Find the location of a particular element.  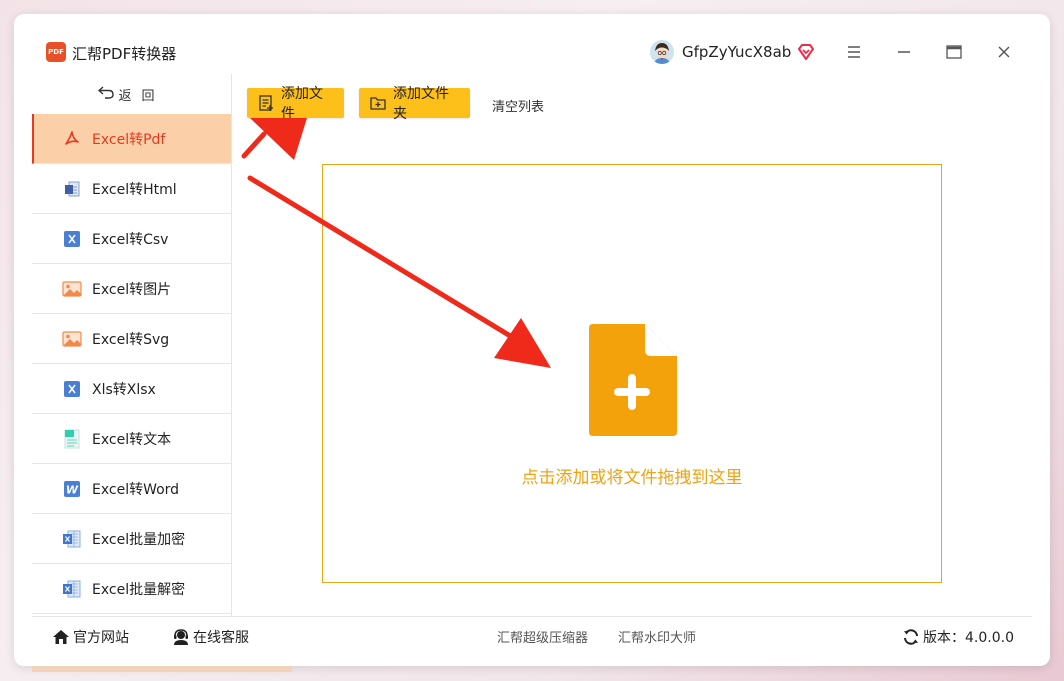

drop-zone-hint: 点击添加或将文件拖拽到这里 is located at coordinates (632, 478).